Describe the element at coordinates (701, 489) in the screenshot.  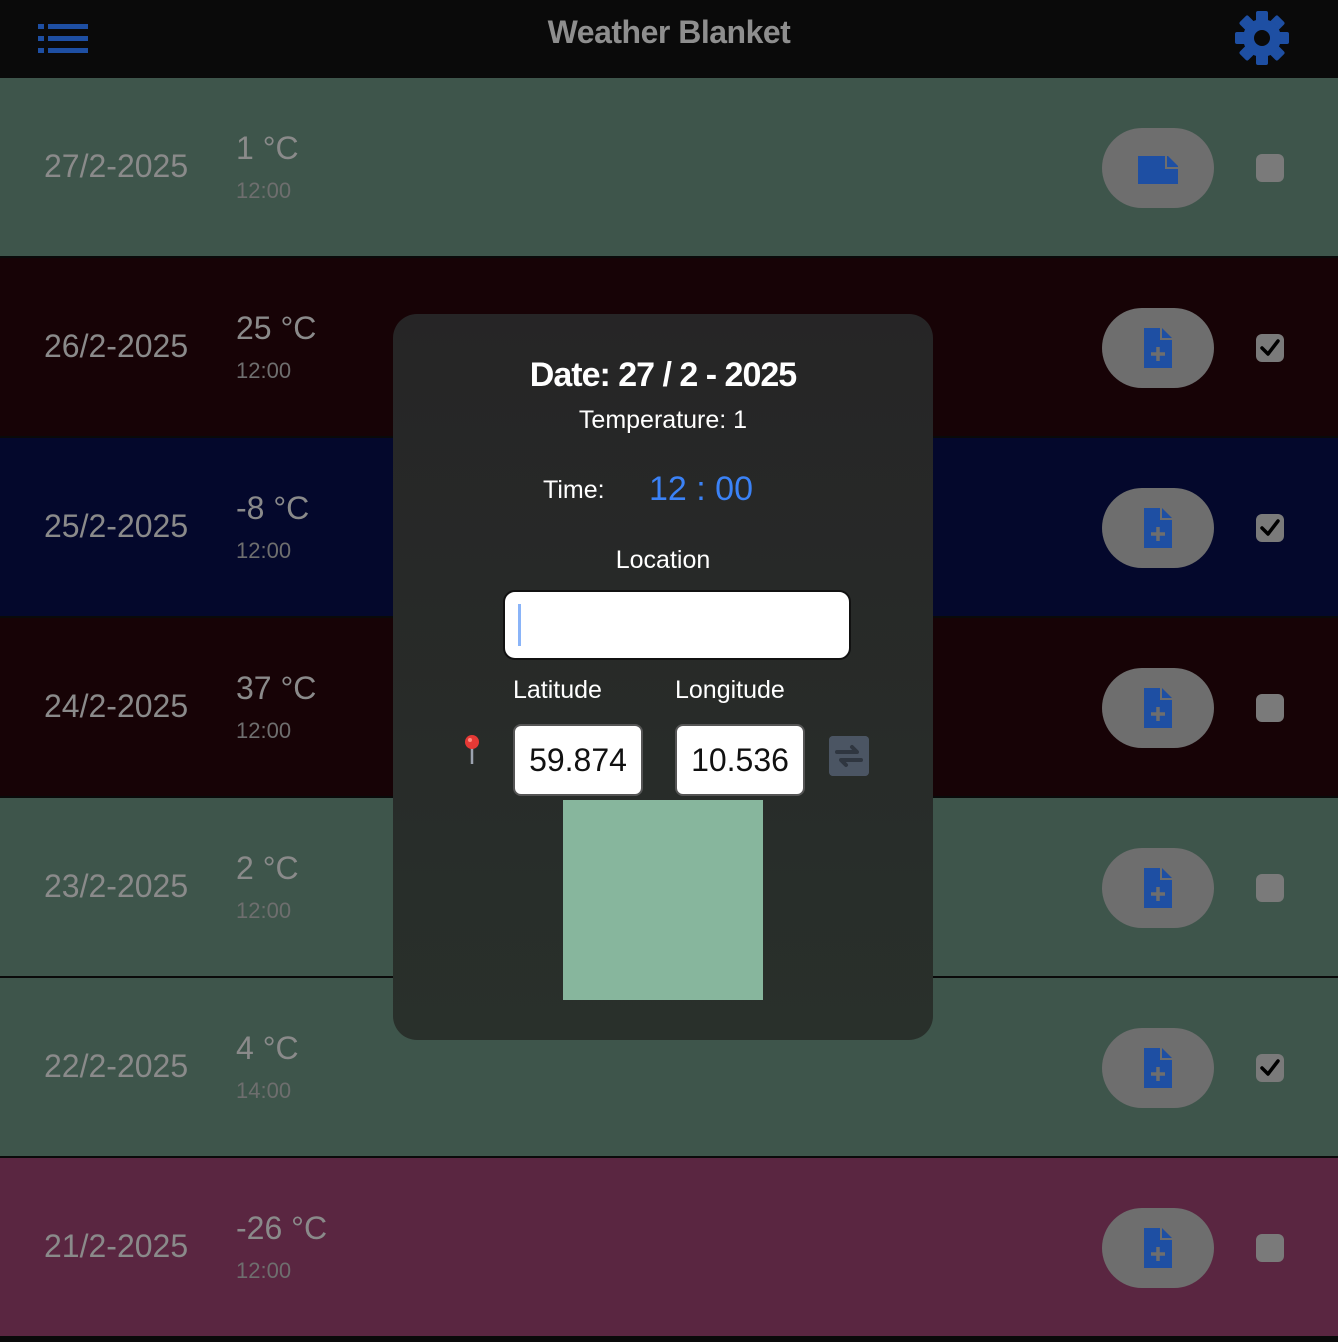
I see `time-picker: 12 : 00` at that location.